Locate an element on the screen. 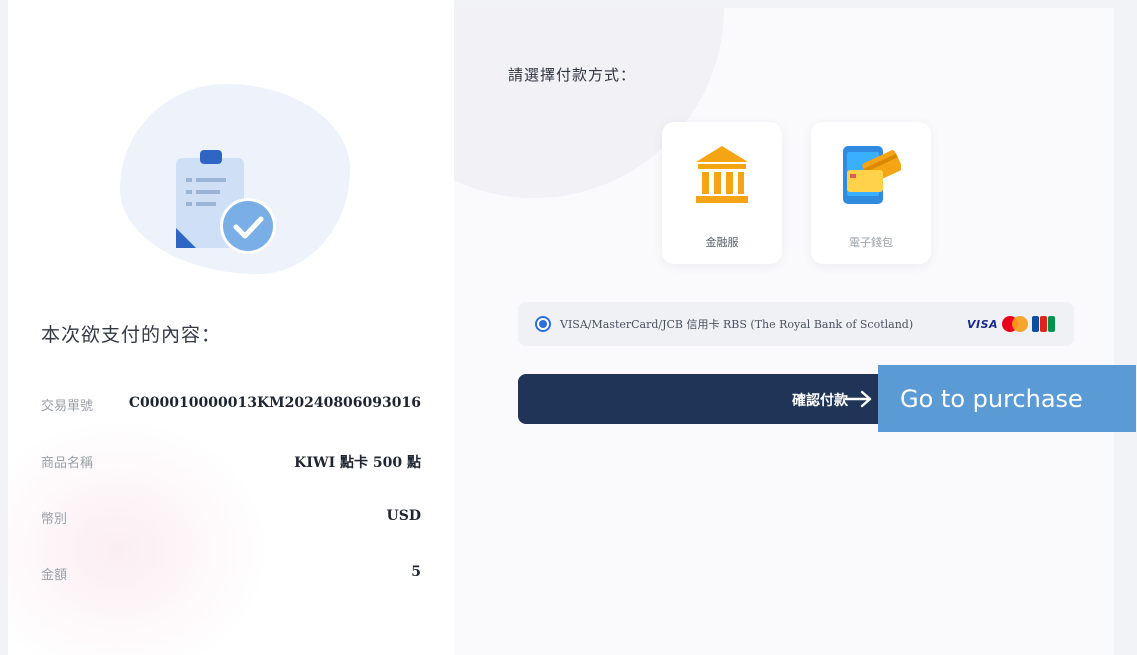  method-label-wallet: 電子錢包 is located at coordinates (871, 242).